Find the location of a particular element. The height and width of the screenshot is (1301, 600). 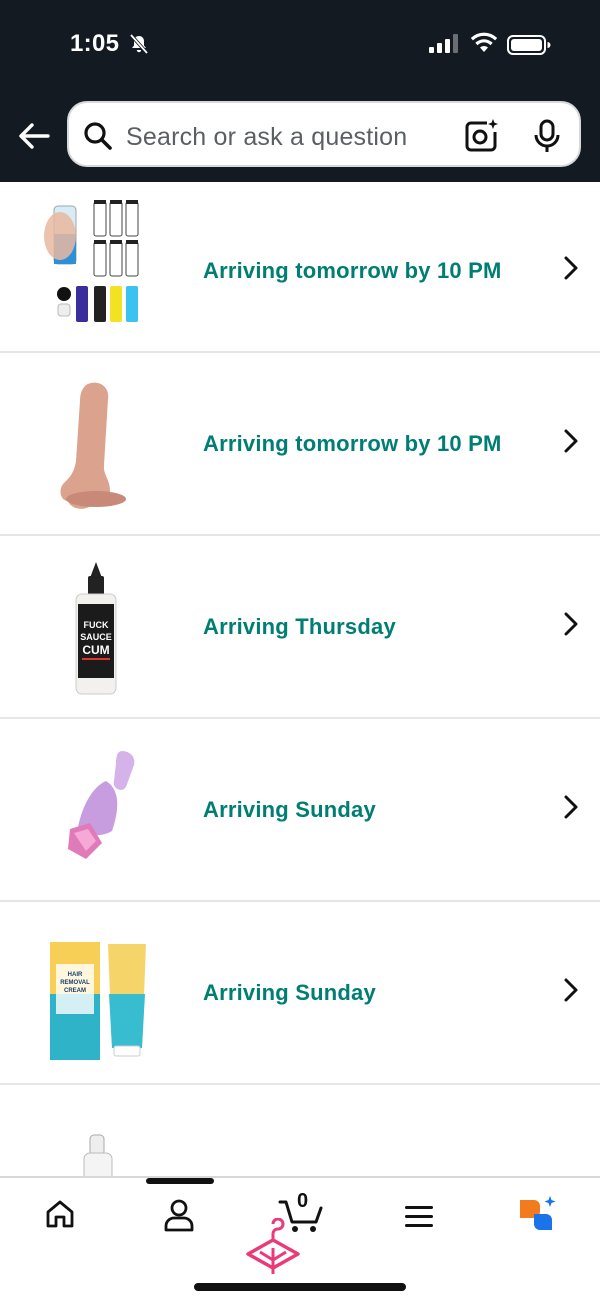

product-thumbnail: FUCK SAUCE CUM is located at coordinates (96, 628).